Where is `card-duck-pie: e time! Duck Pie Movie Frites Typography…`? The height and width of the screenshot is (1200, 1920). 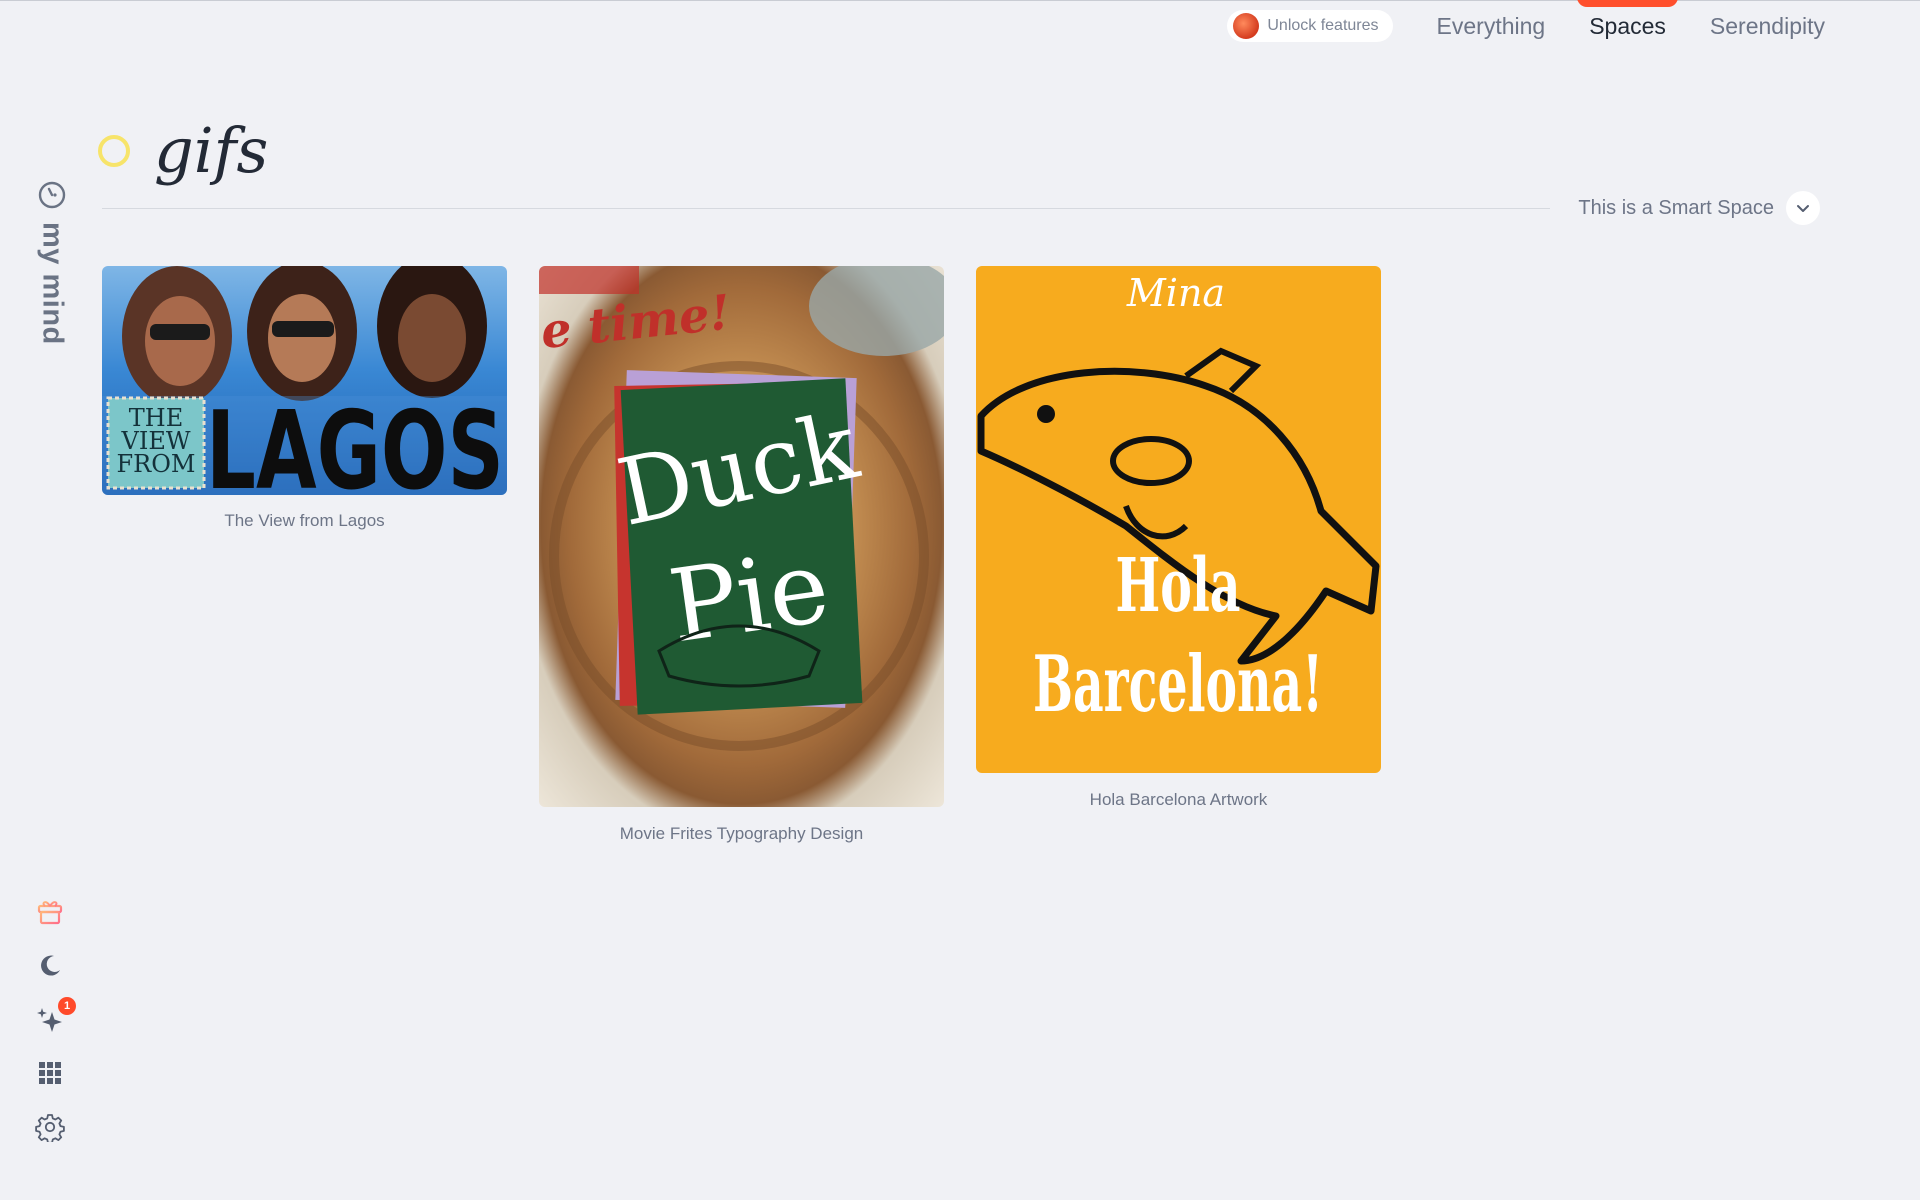
card-duck-pie: e time! Duck Pie Movie Frites Typography… is located at coordinates (741, 555).